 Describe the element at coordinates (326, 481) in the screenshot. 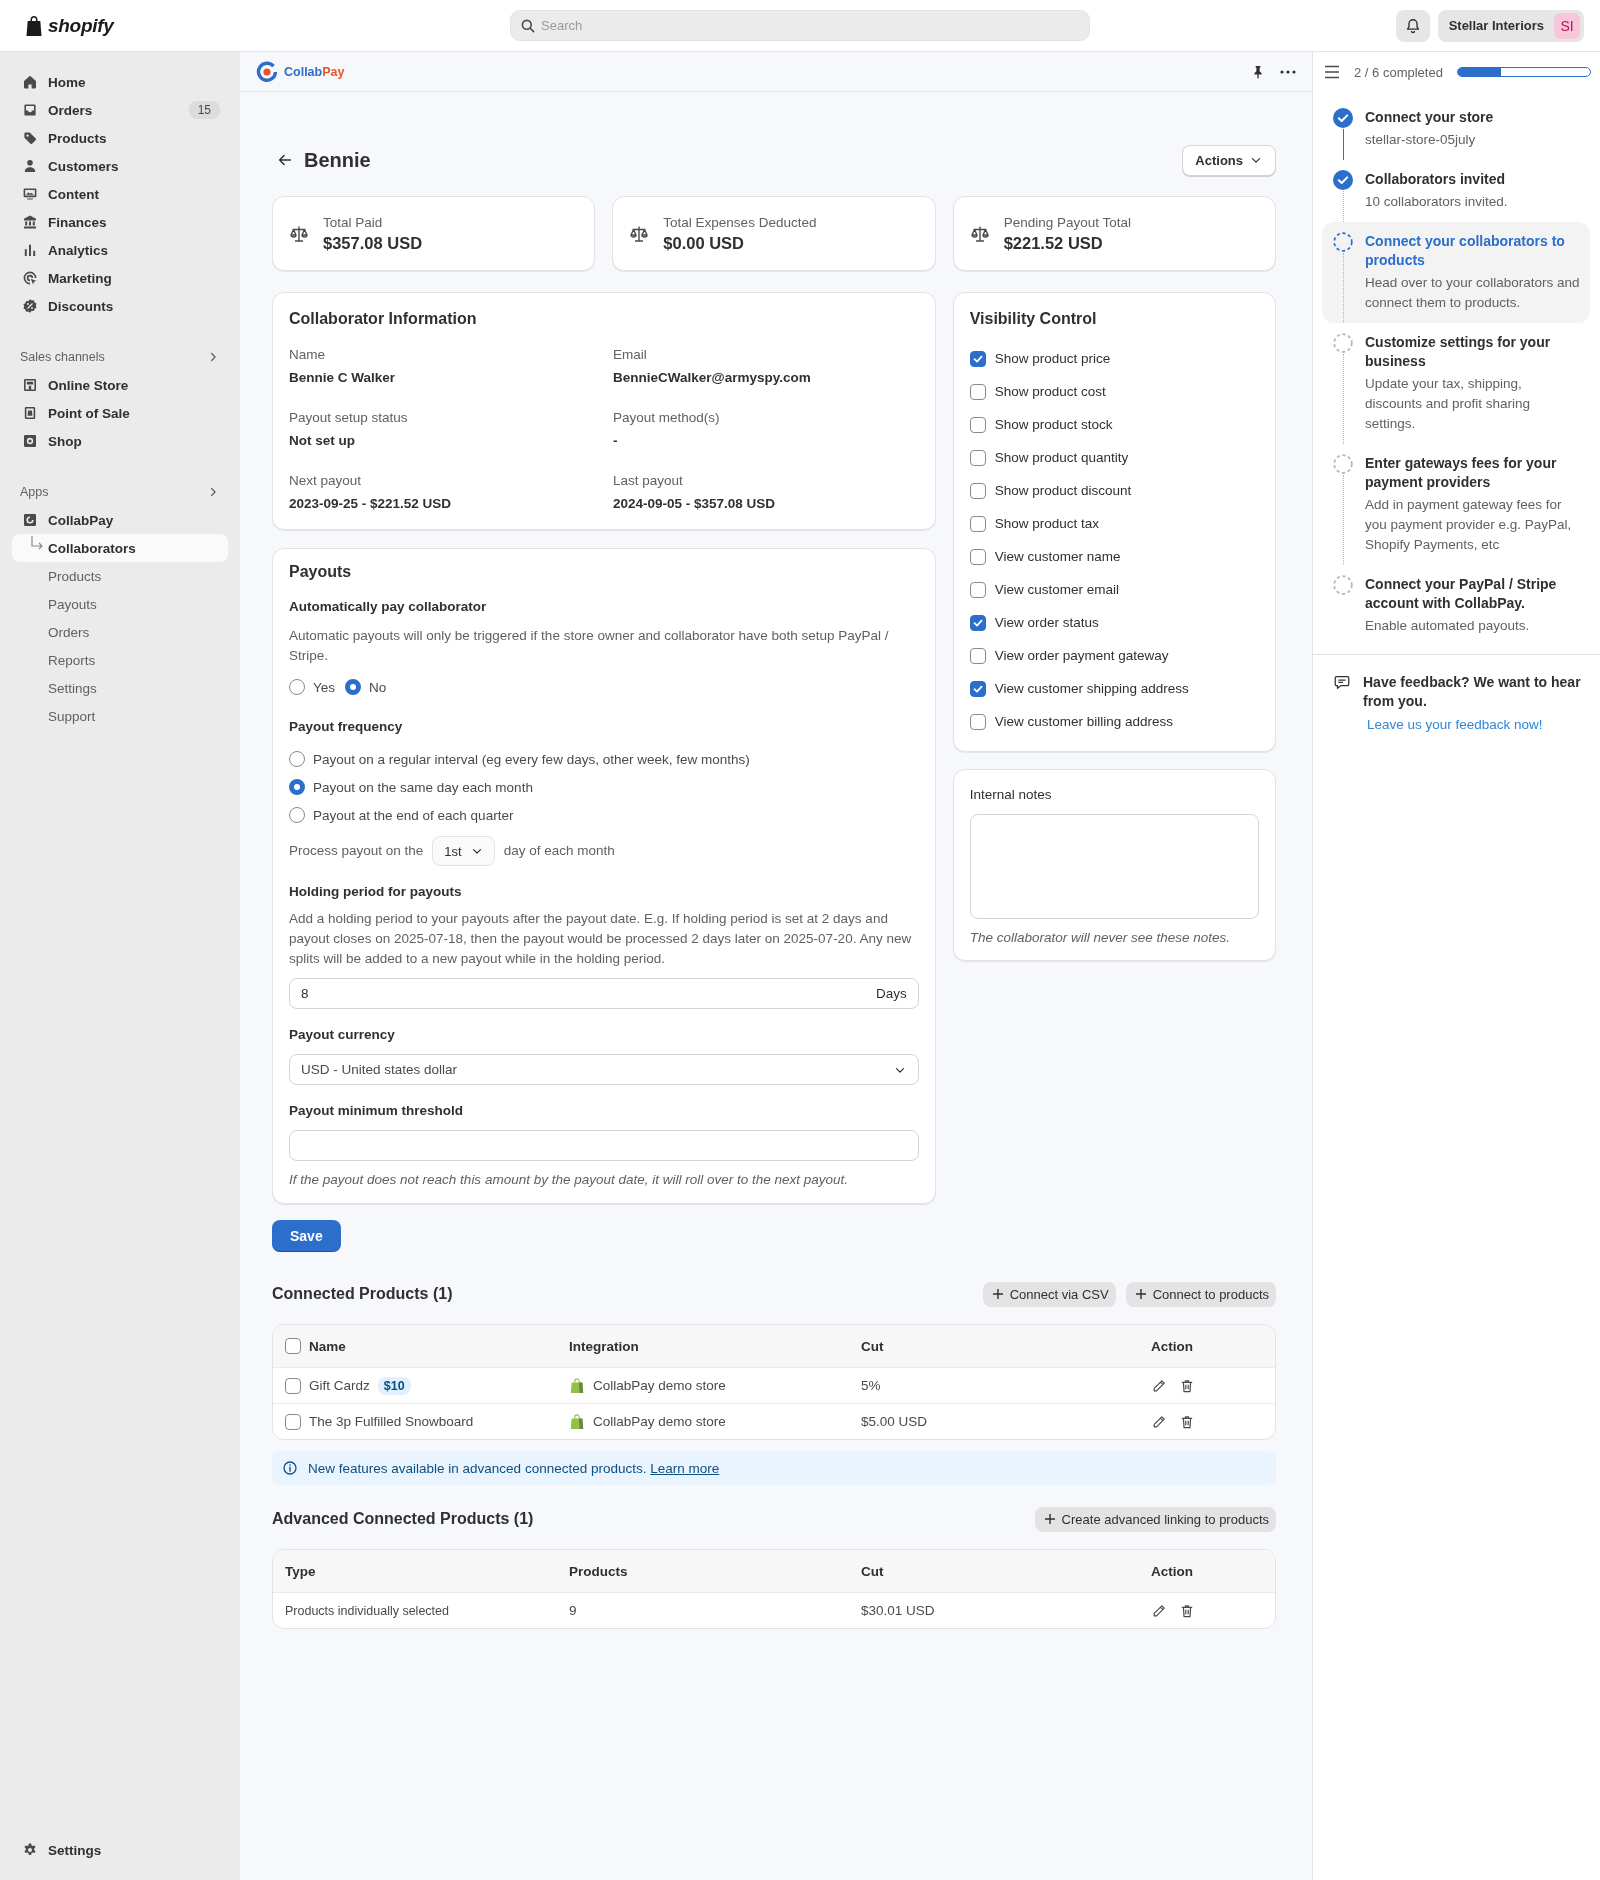

I see `field-label: Next payout` at that location.